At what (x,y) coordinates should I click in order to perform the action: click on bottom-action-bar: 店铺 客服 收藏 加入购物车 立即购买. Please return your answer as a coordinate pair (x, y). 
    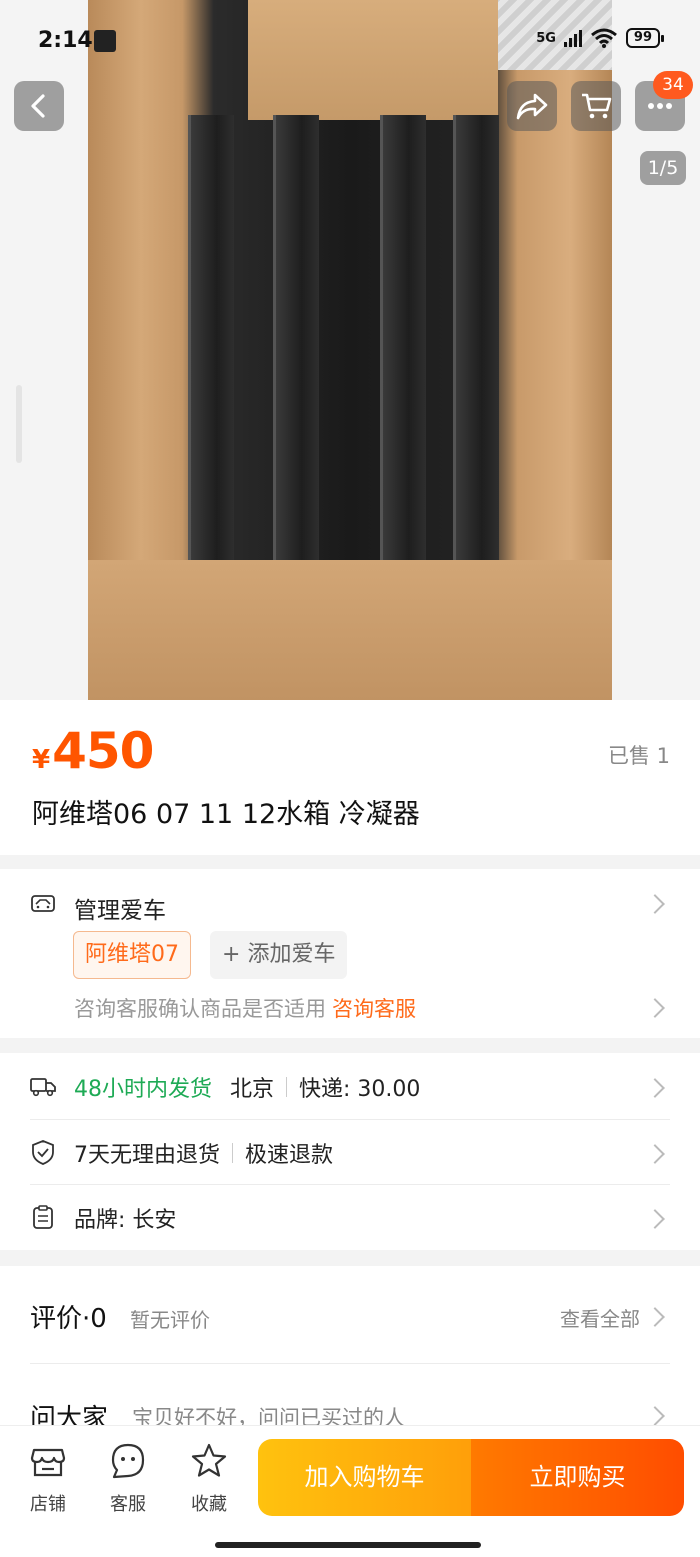
    Looking at the image, I should click on (350, 1491).